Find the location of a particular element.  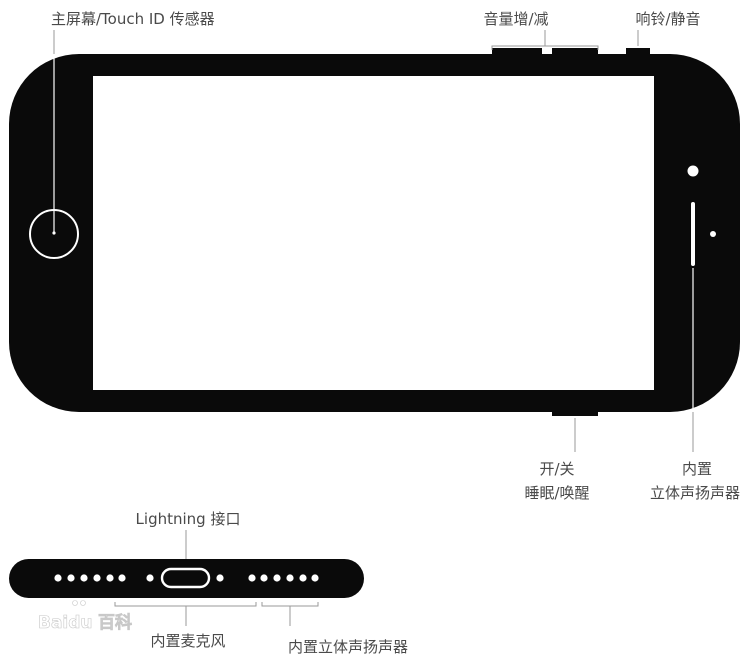

bottom-edge-body is located at coordinates (186, 578).